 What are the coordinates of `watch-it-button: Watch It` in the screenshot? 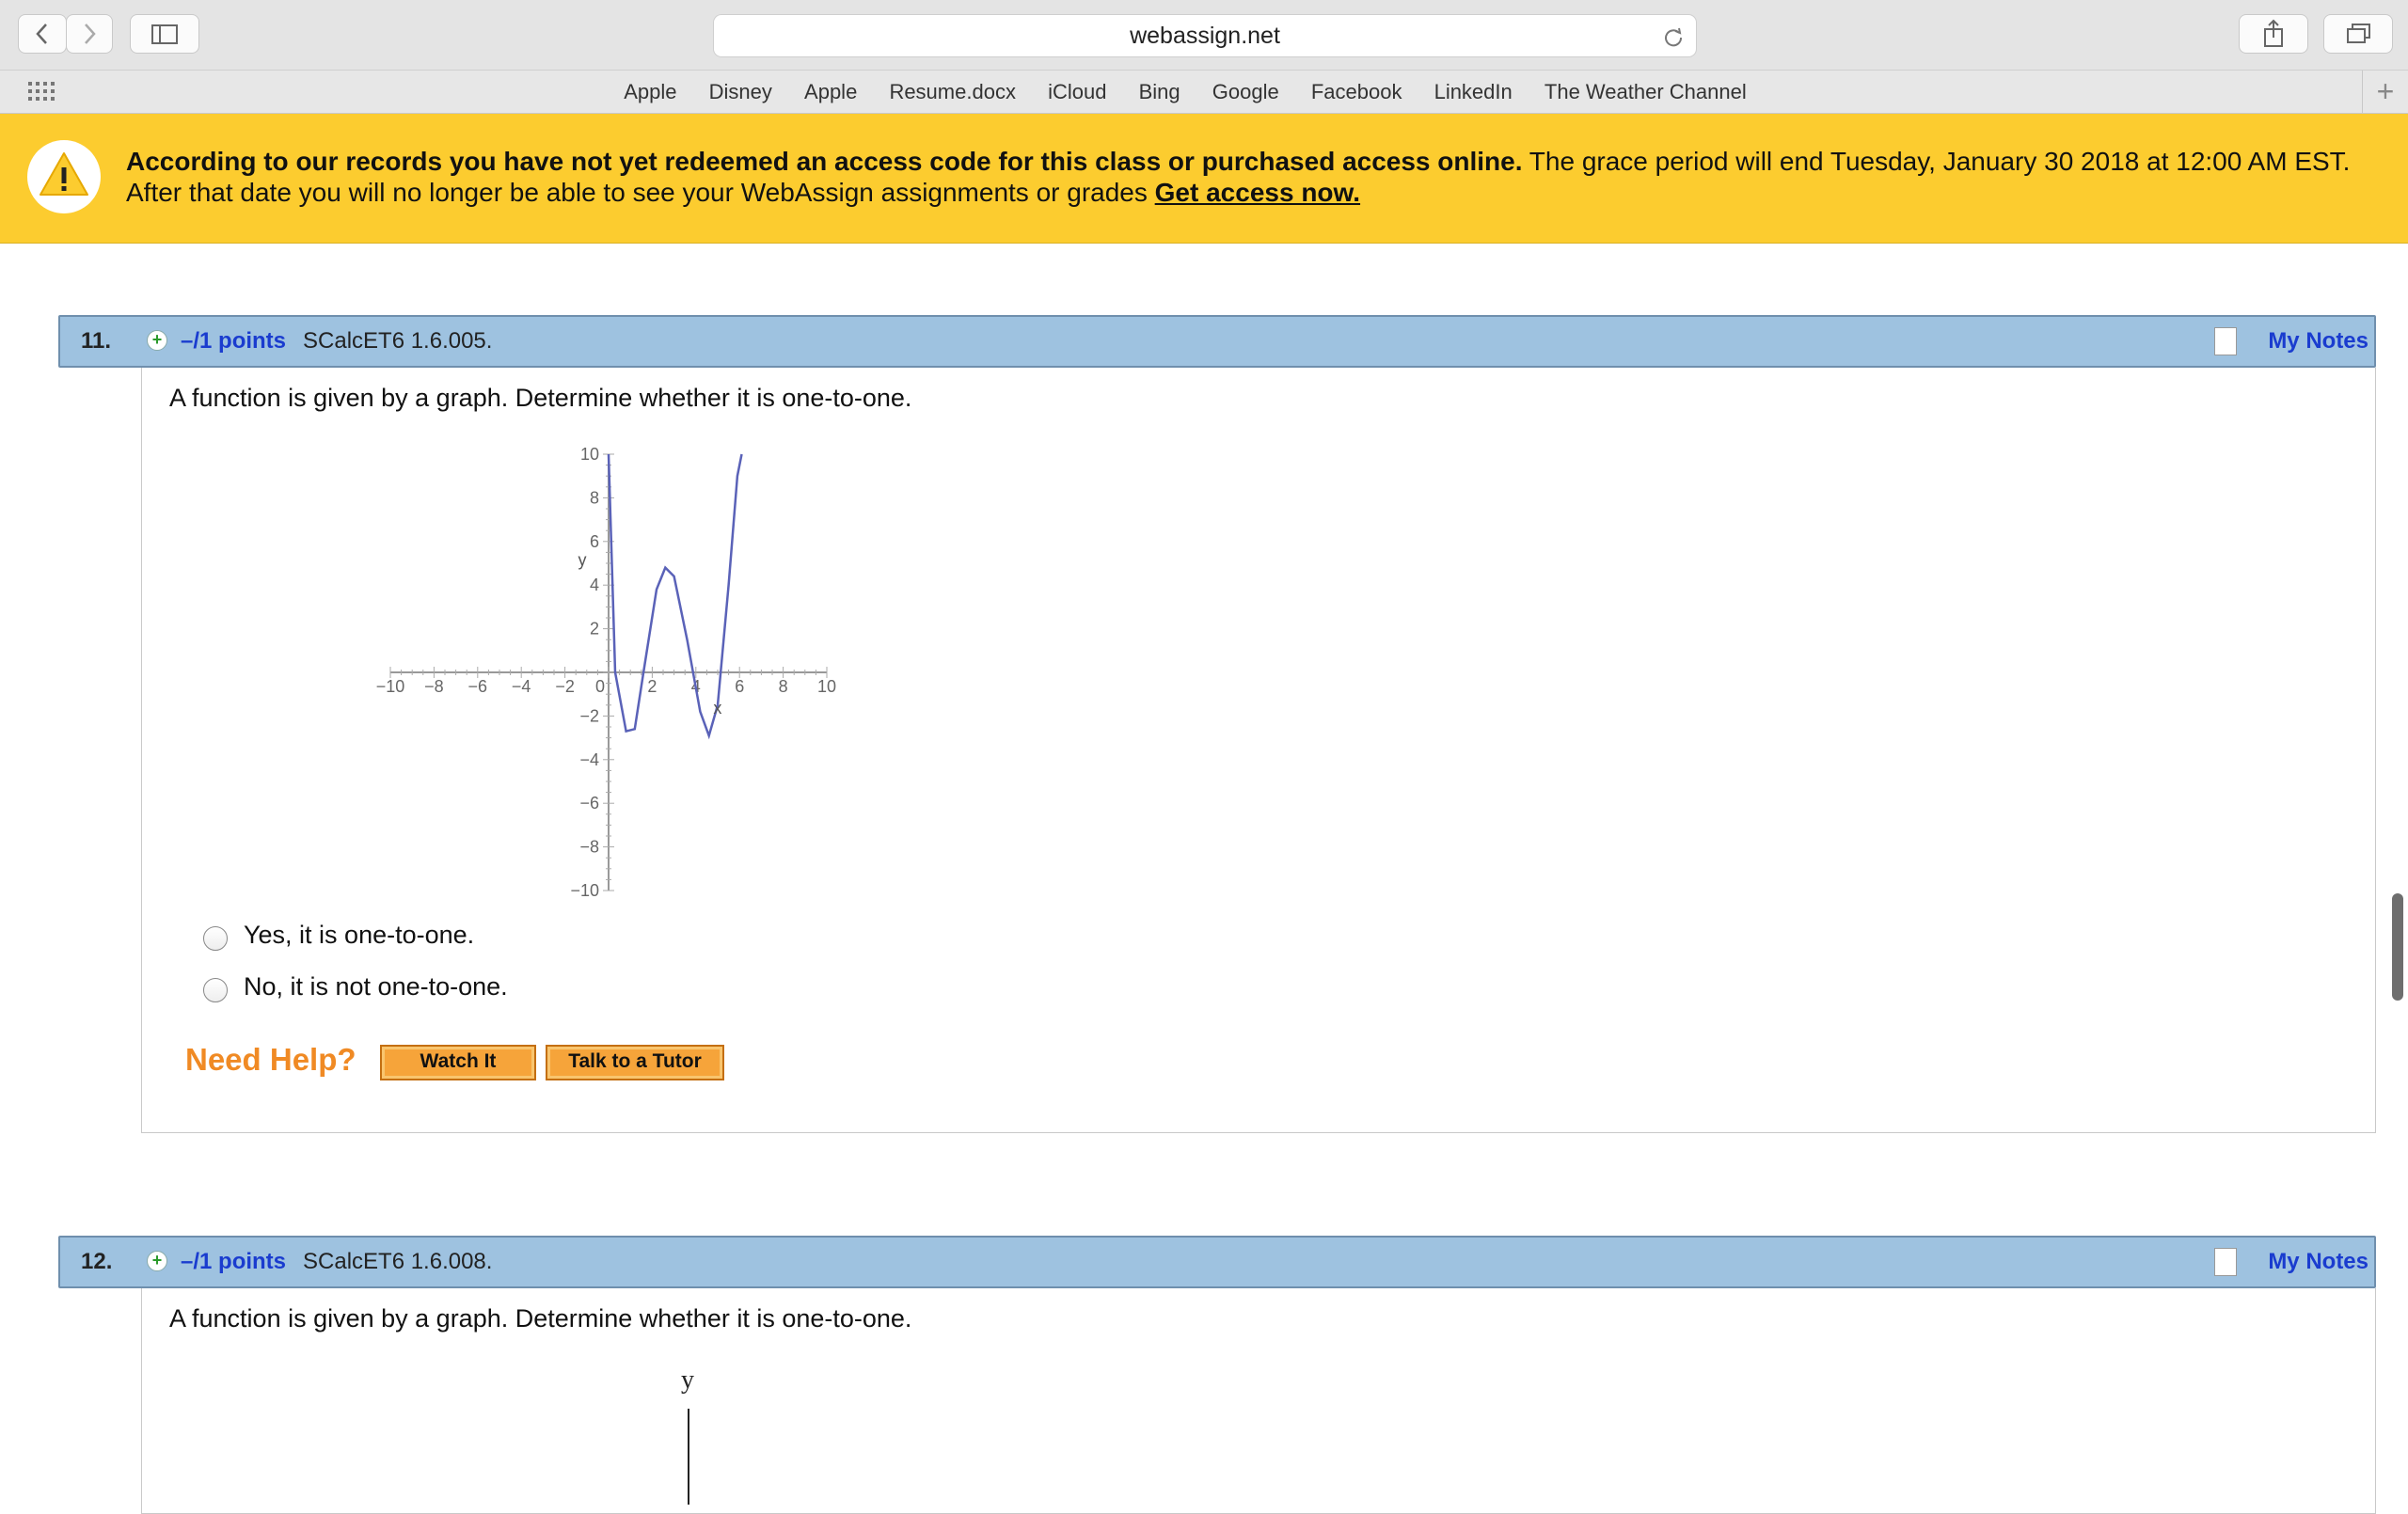 It's located at (458, 1062).